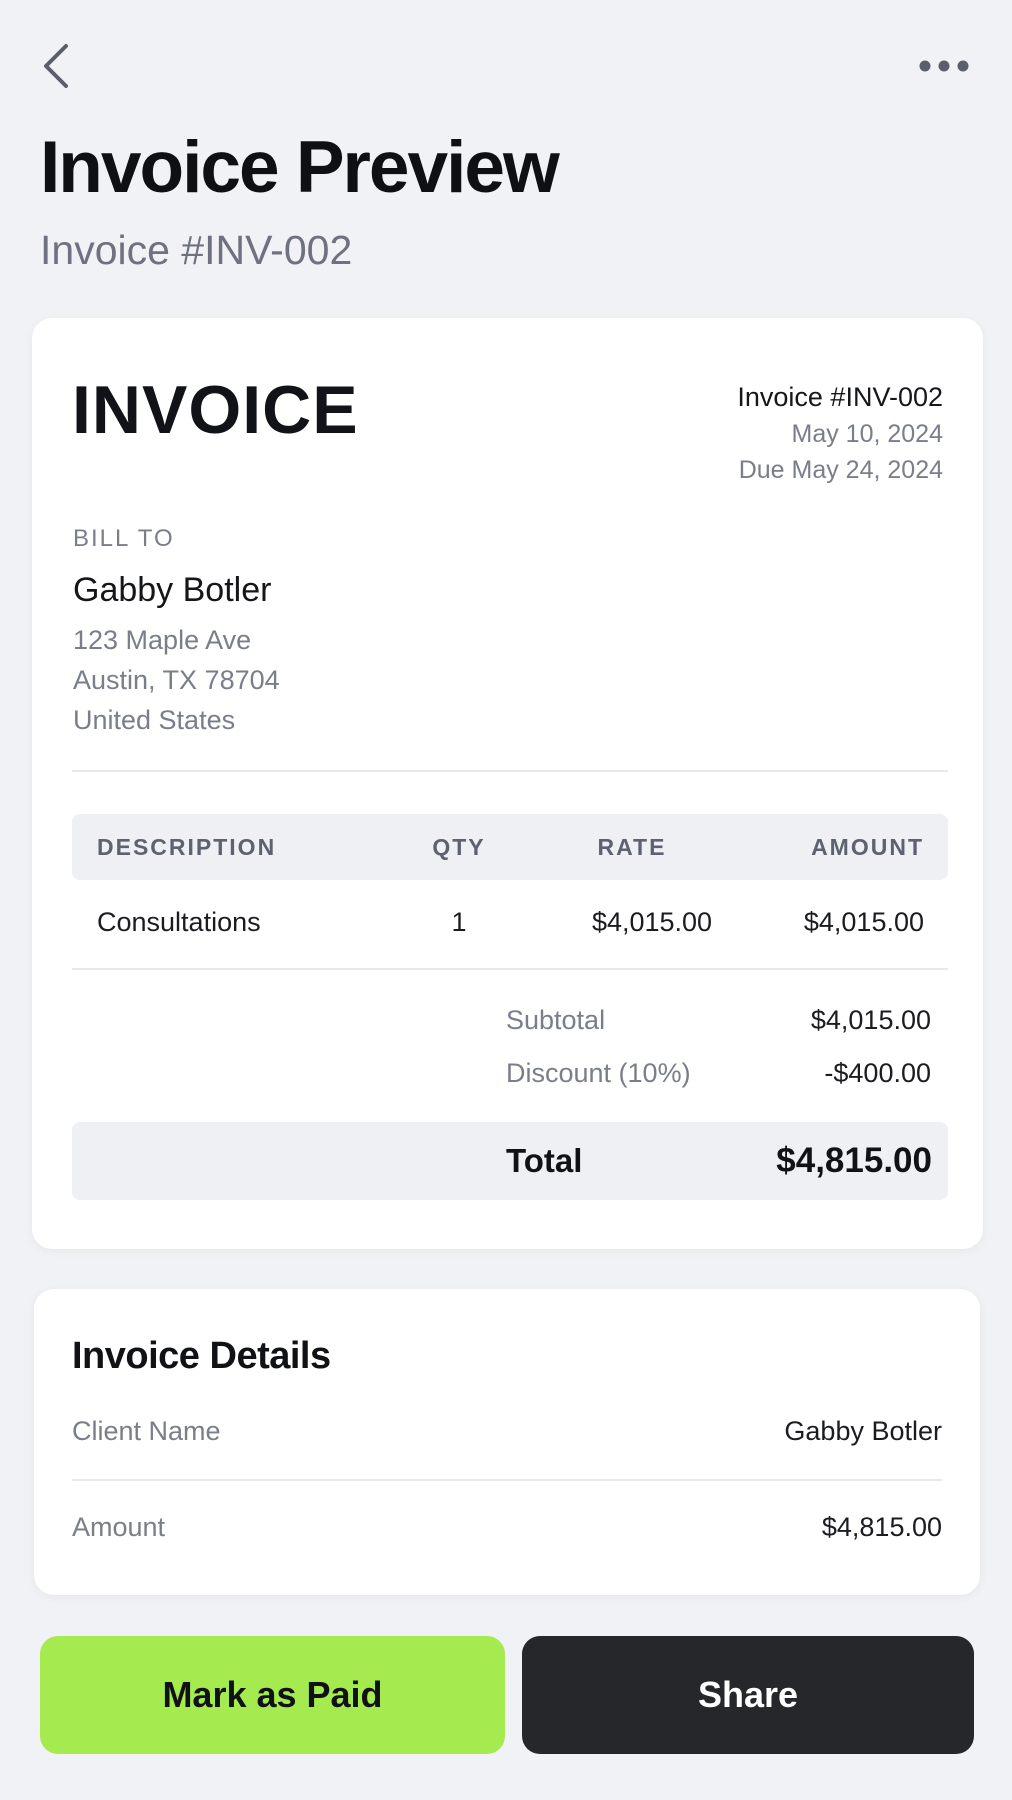 Image resolution: width=1012 pixels, height=1800 pixels. I want to click on total-bar: Total $4,815.00, so click(510, 1161).